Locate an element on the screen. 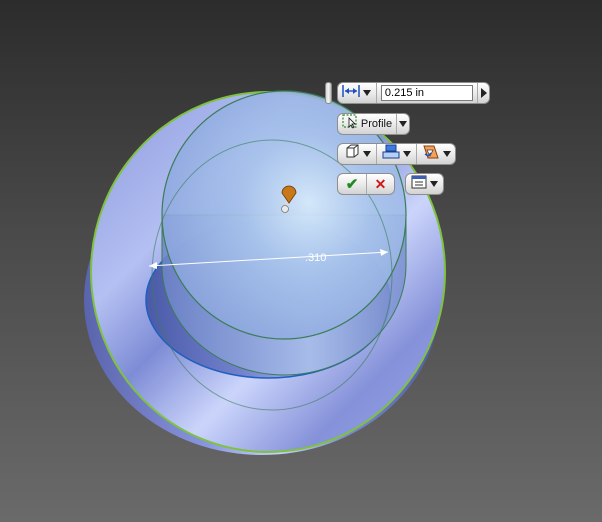  distance-mode-button is located at coordinates (357, 93).